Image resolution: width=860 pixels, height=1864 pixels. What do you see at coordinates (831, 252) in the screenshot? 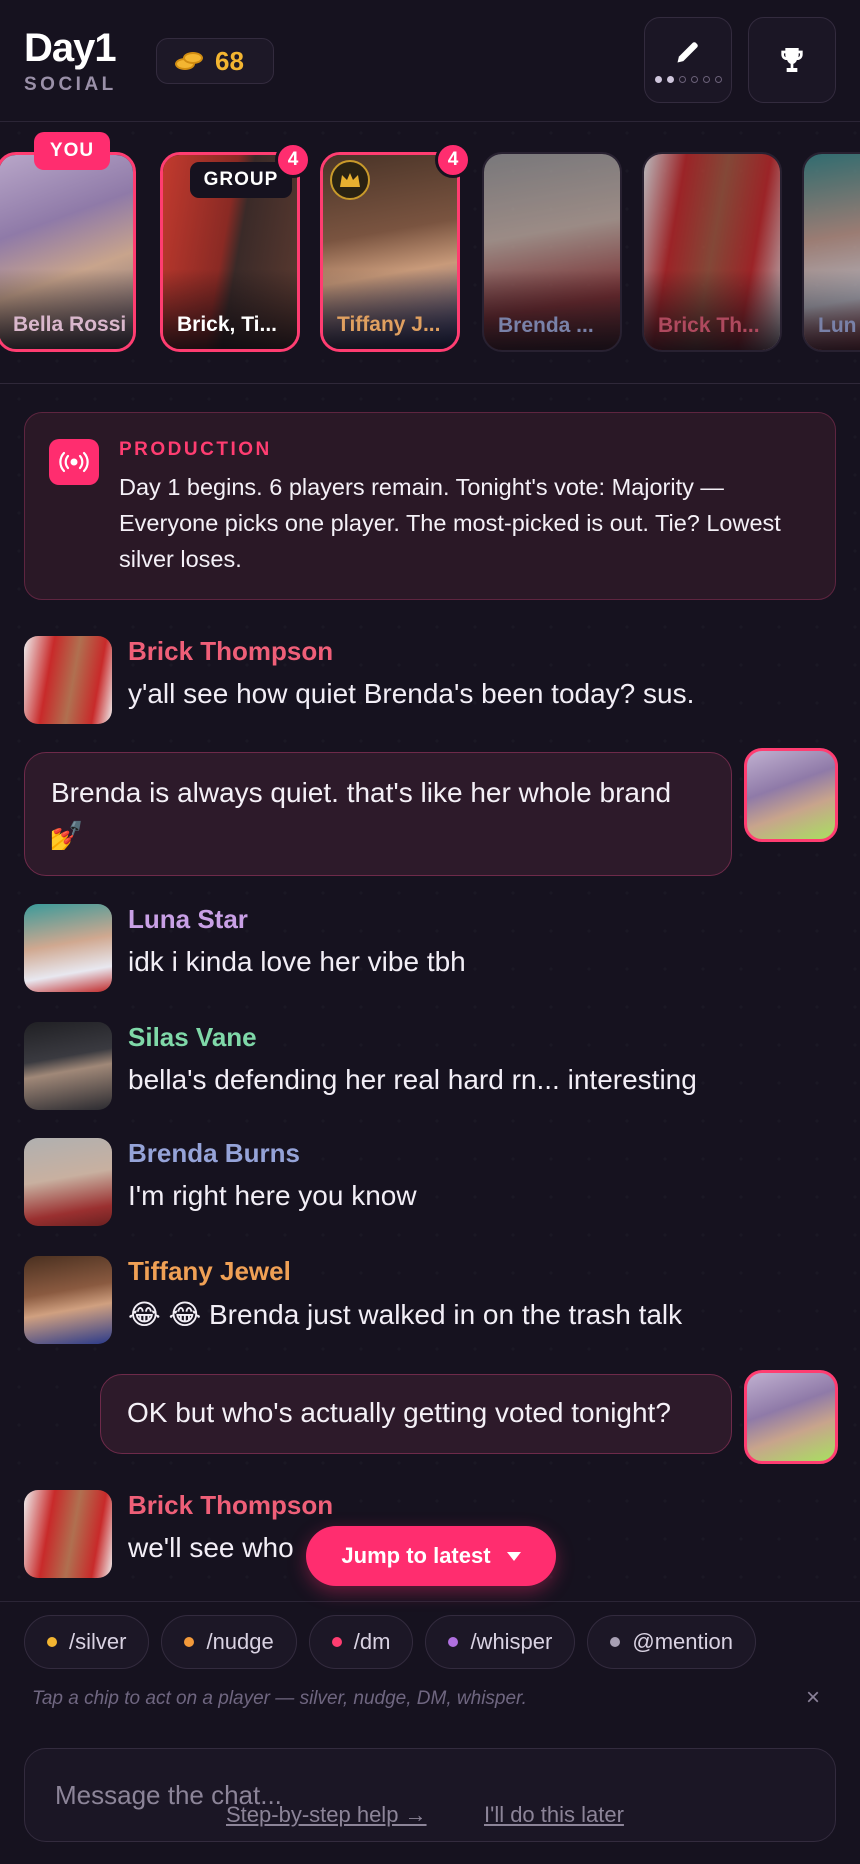
I see `player-card-luna: Lun` at bounding box center [831, 252].